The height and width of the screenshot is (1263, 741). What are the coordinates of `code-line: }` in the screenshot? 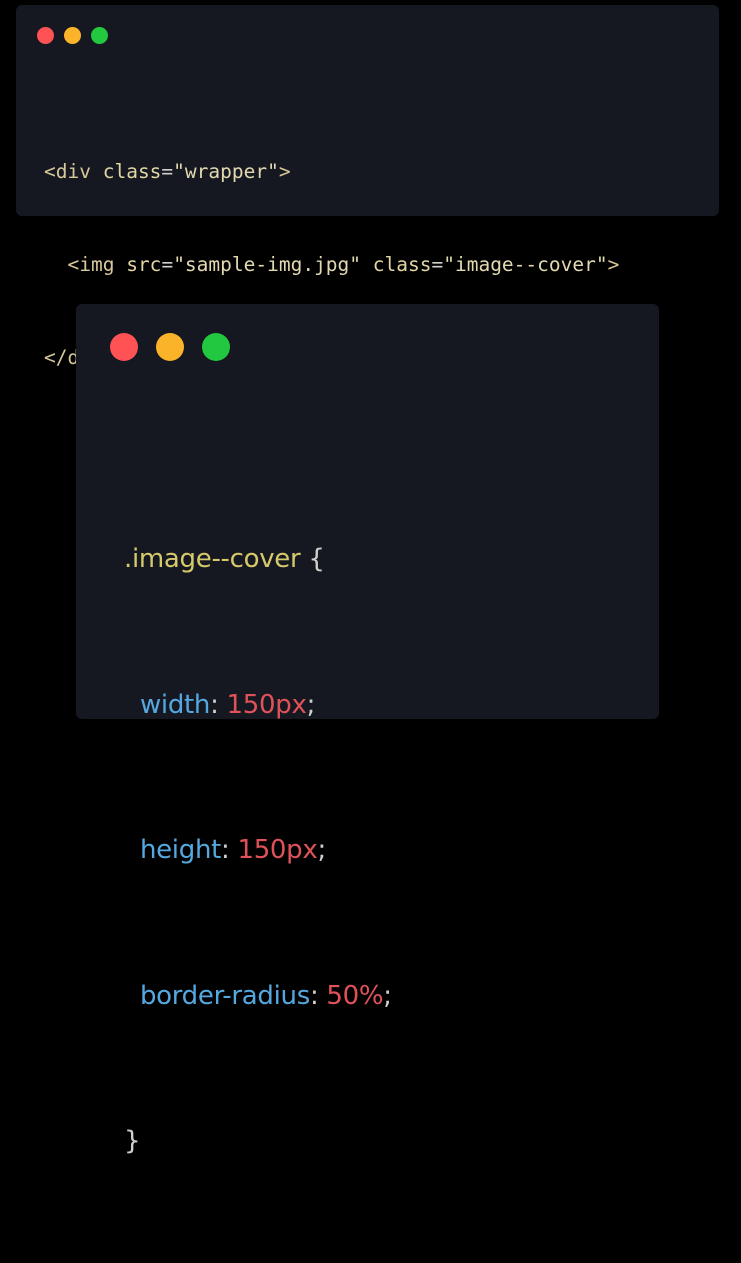 It's located at (258, 1141).